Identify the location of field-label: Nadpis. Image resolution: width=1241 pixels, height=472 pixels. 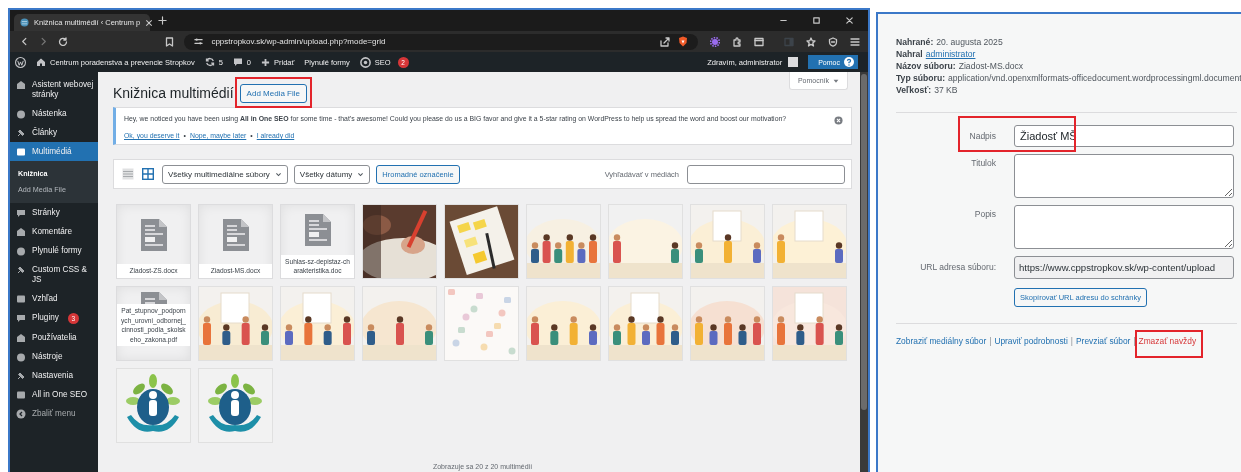
(982, 135).